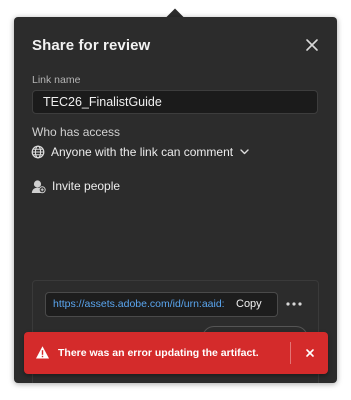 The width and height of the screenshot is (351, 400). I want to click on dialog-title: Share for review, so click(91, 45).